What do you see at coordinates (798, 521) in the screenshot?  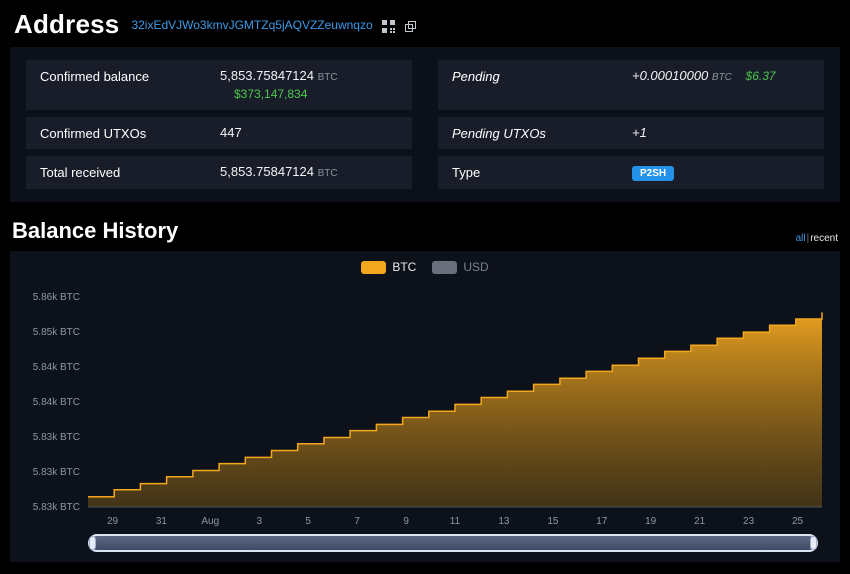 I see `x-tick-label: 25` at bounding box center [798, 521].